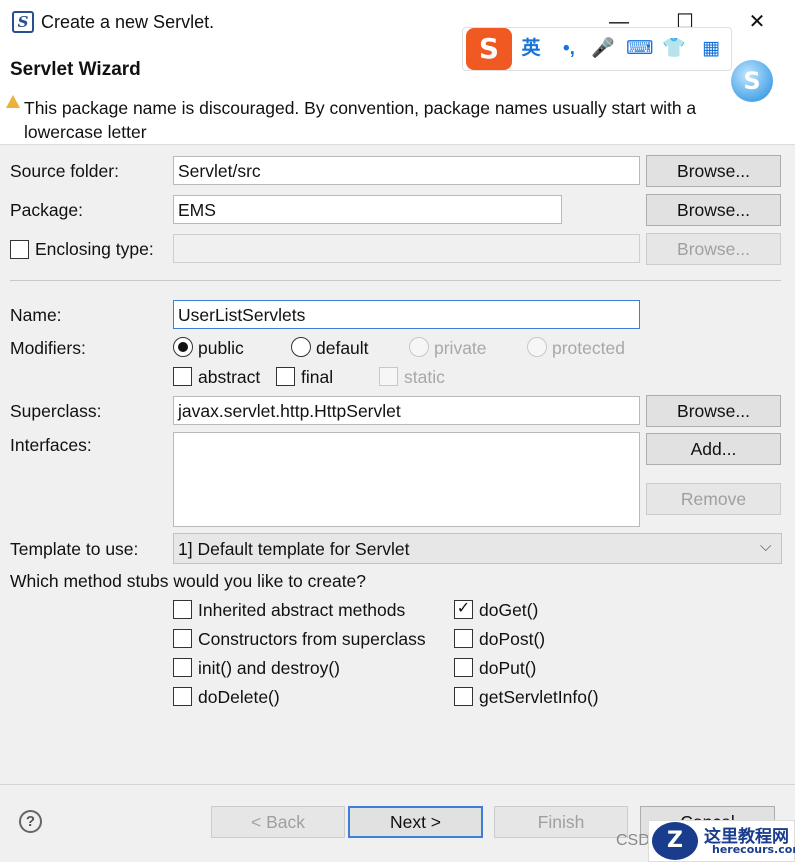 The image size is (795, 862). What do you see at coordinates (509, 610) in the screenshot?
I see `stub-do-get-label: doGet()` at bounding box center [509, 610].